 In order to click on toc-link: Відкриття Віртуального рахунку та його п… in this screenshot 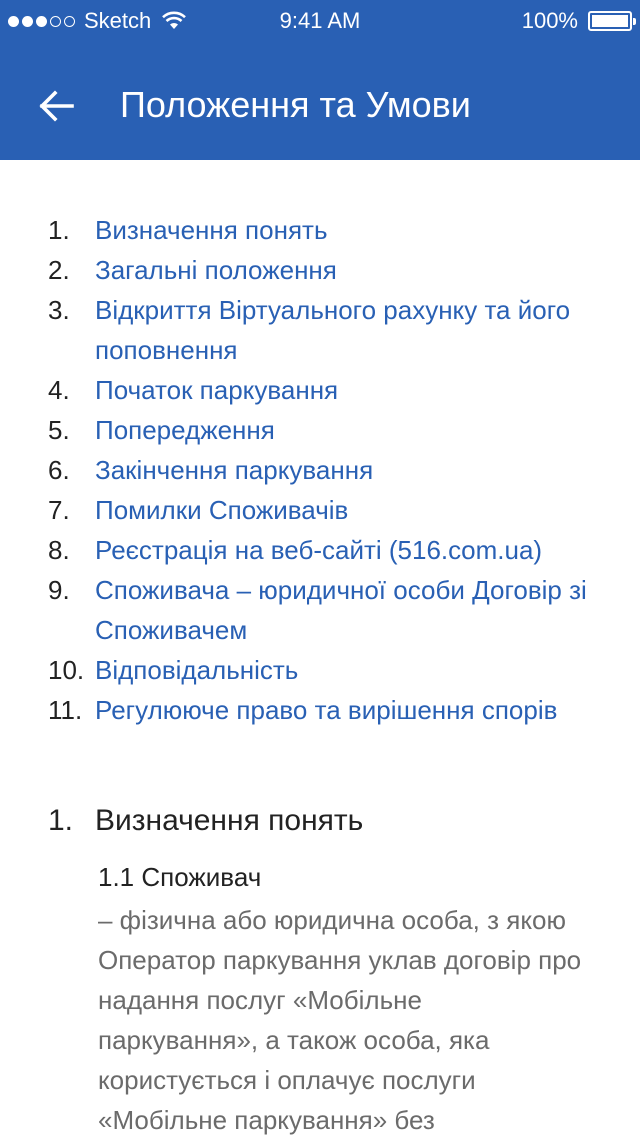, I will do `click(345, 330)`.